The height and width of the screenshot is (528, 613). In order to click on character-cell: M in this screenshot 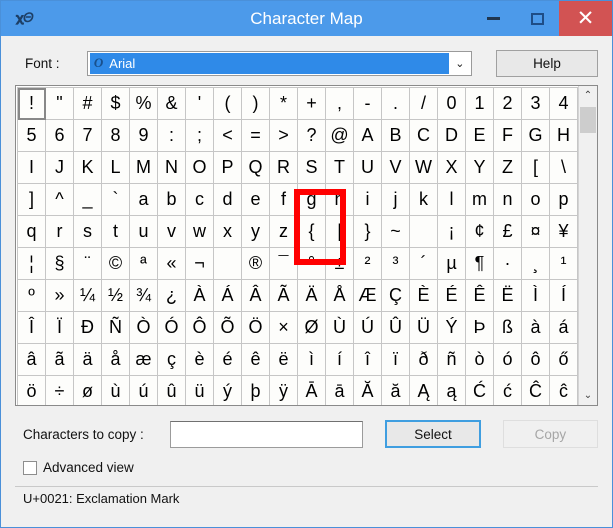, I will do `click(143, 167)`.